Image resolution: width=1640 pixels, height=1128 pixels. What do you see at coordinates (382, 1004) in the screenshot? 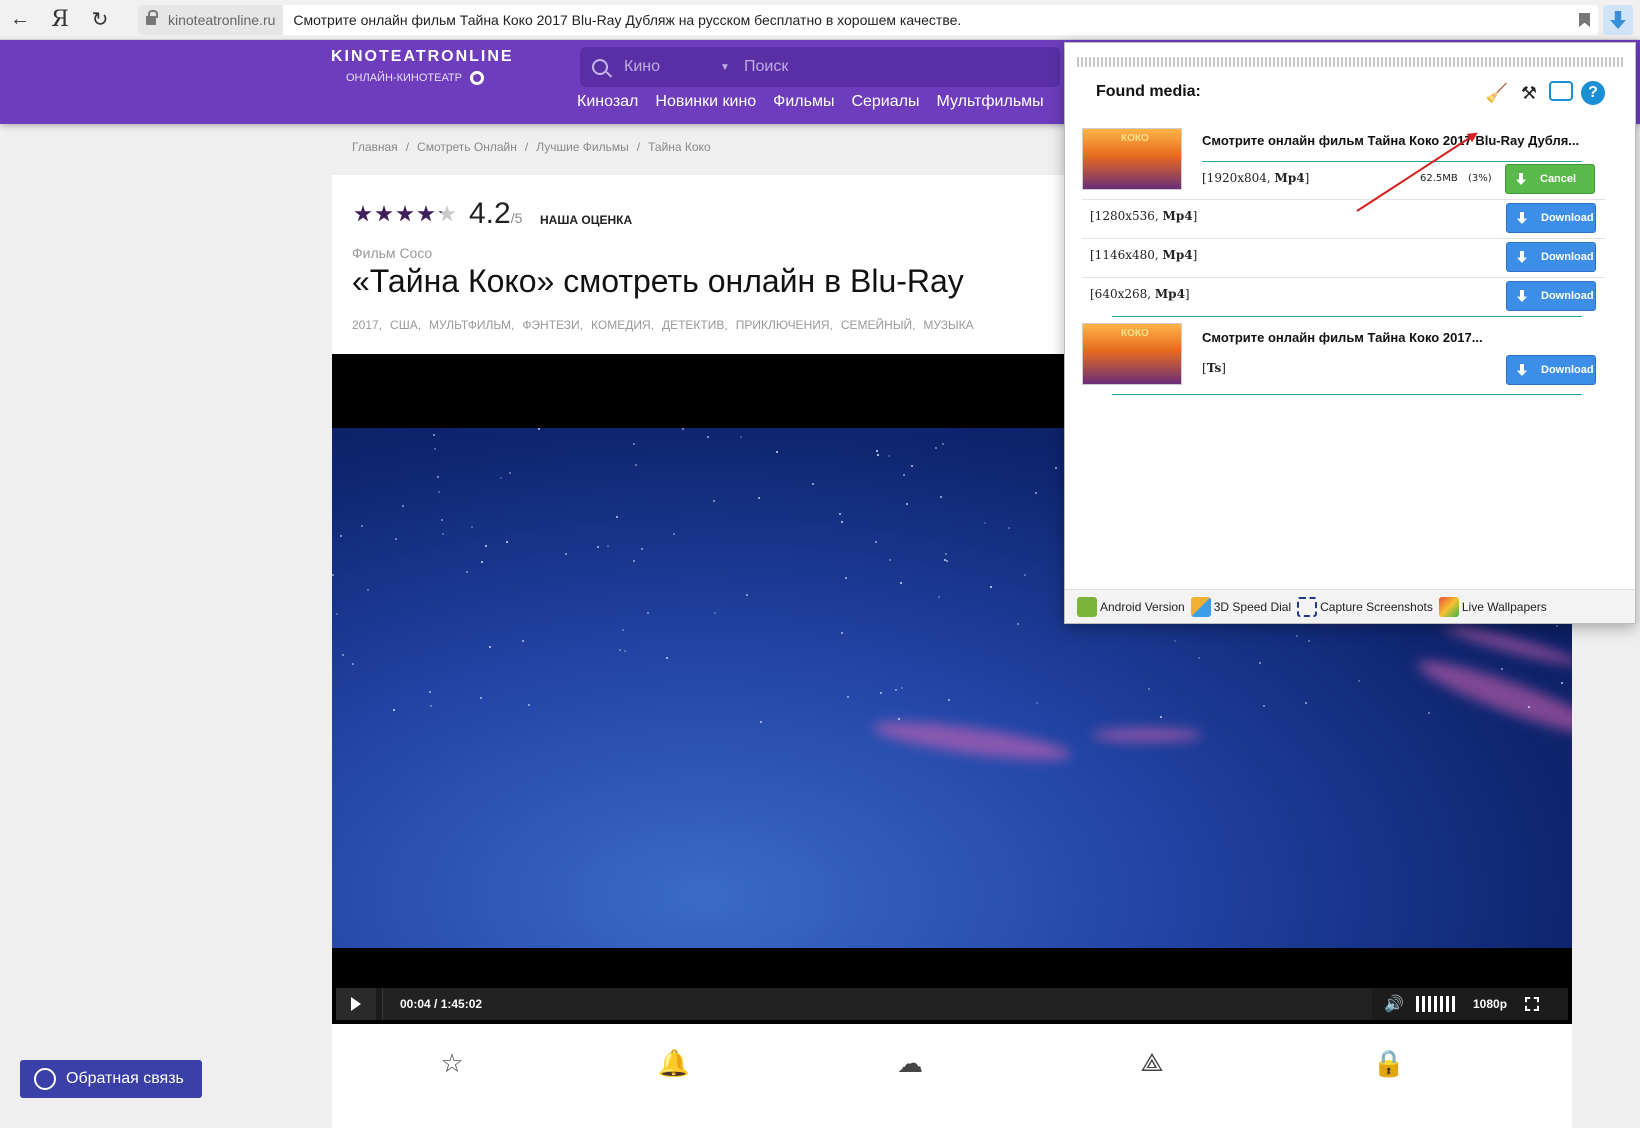
I see `seek-bar-fill` at bounding box center [382, 1004].